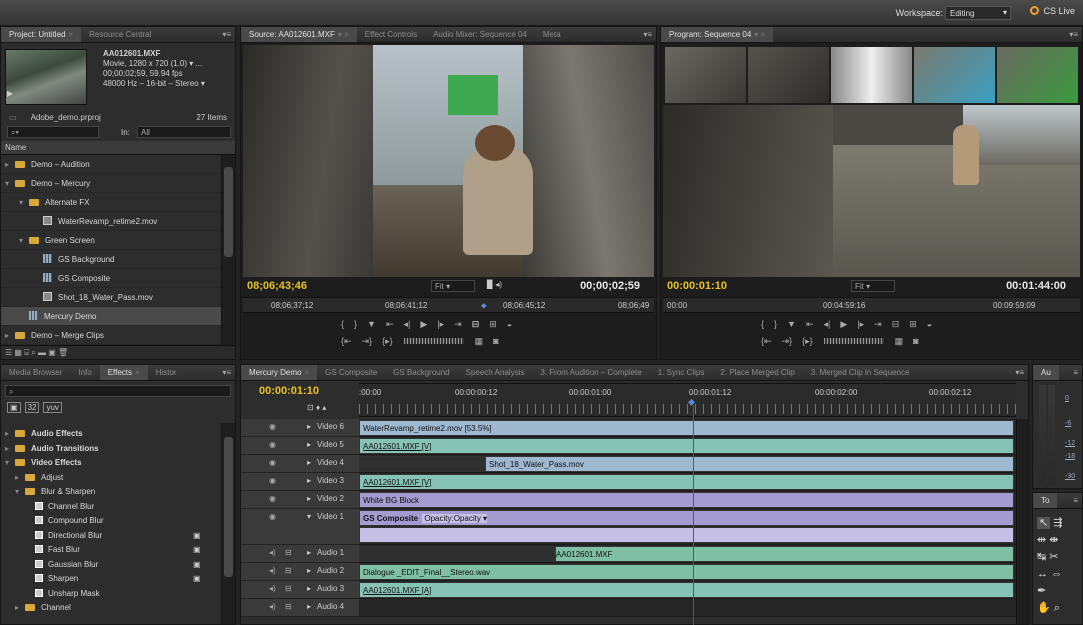 The height and width of the screenshot is (625, 1083). I want to click on list-item: ▾ Demo – Mercury, so click(111, 183).